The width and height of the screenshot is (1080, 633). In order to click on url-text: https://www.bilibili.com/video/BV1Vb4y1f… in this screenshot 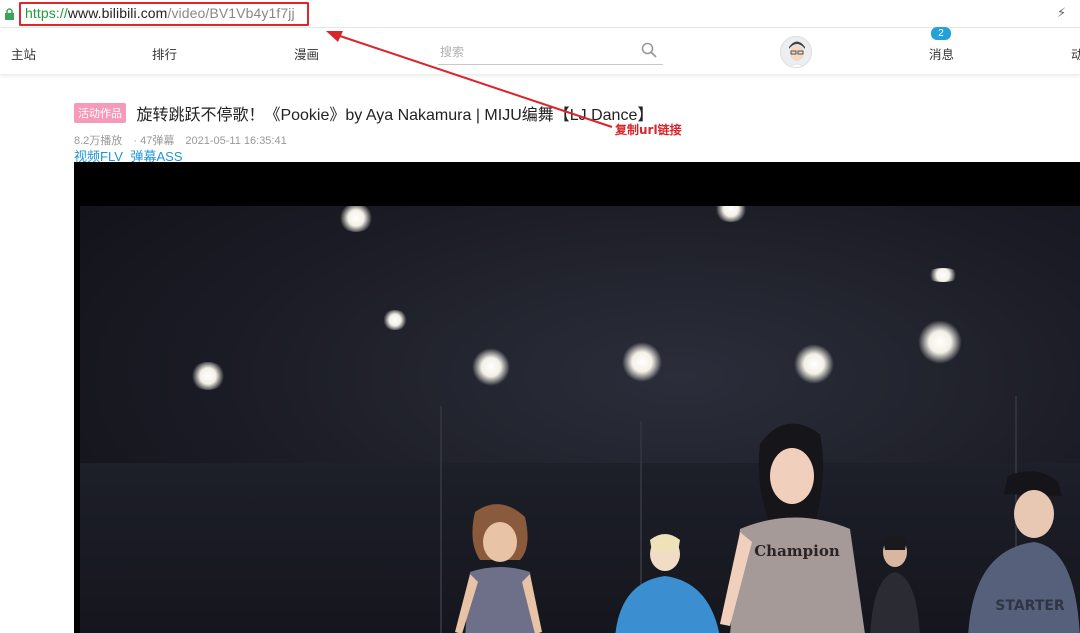, I will do `click(160, 13)`.